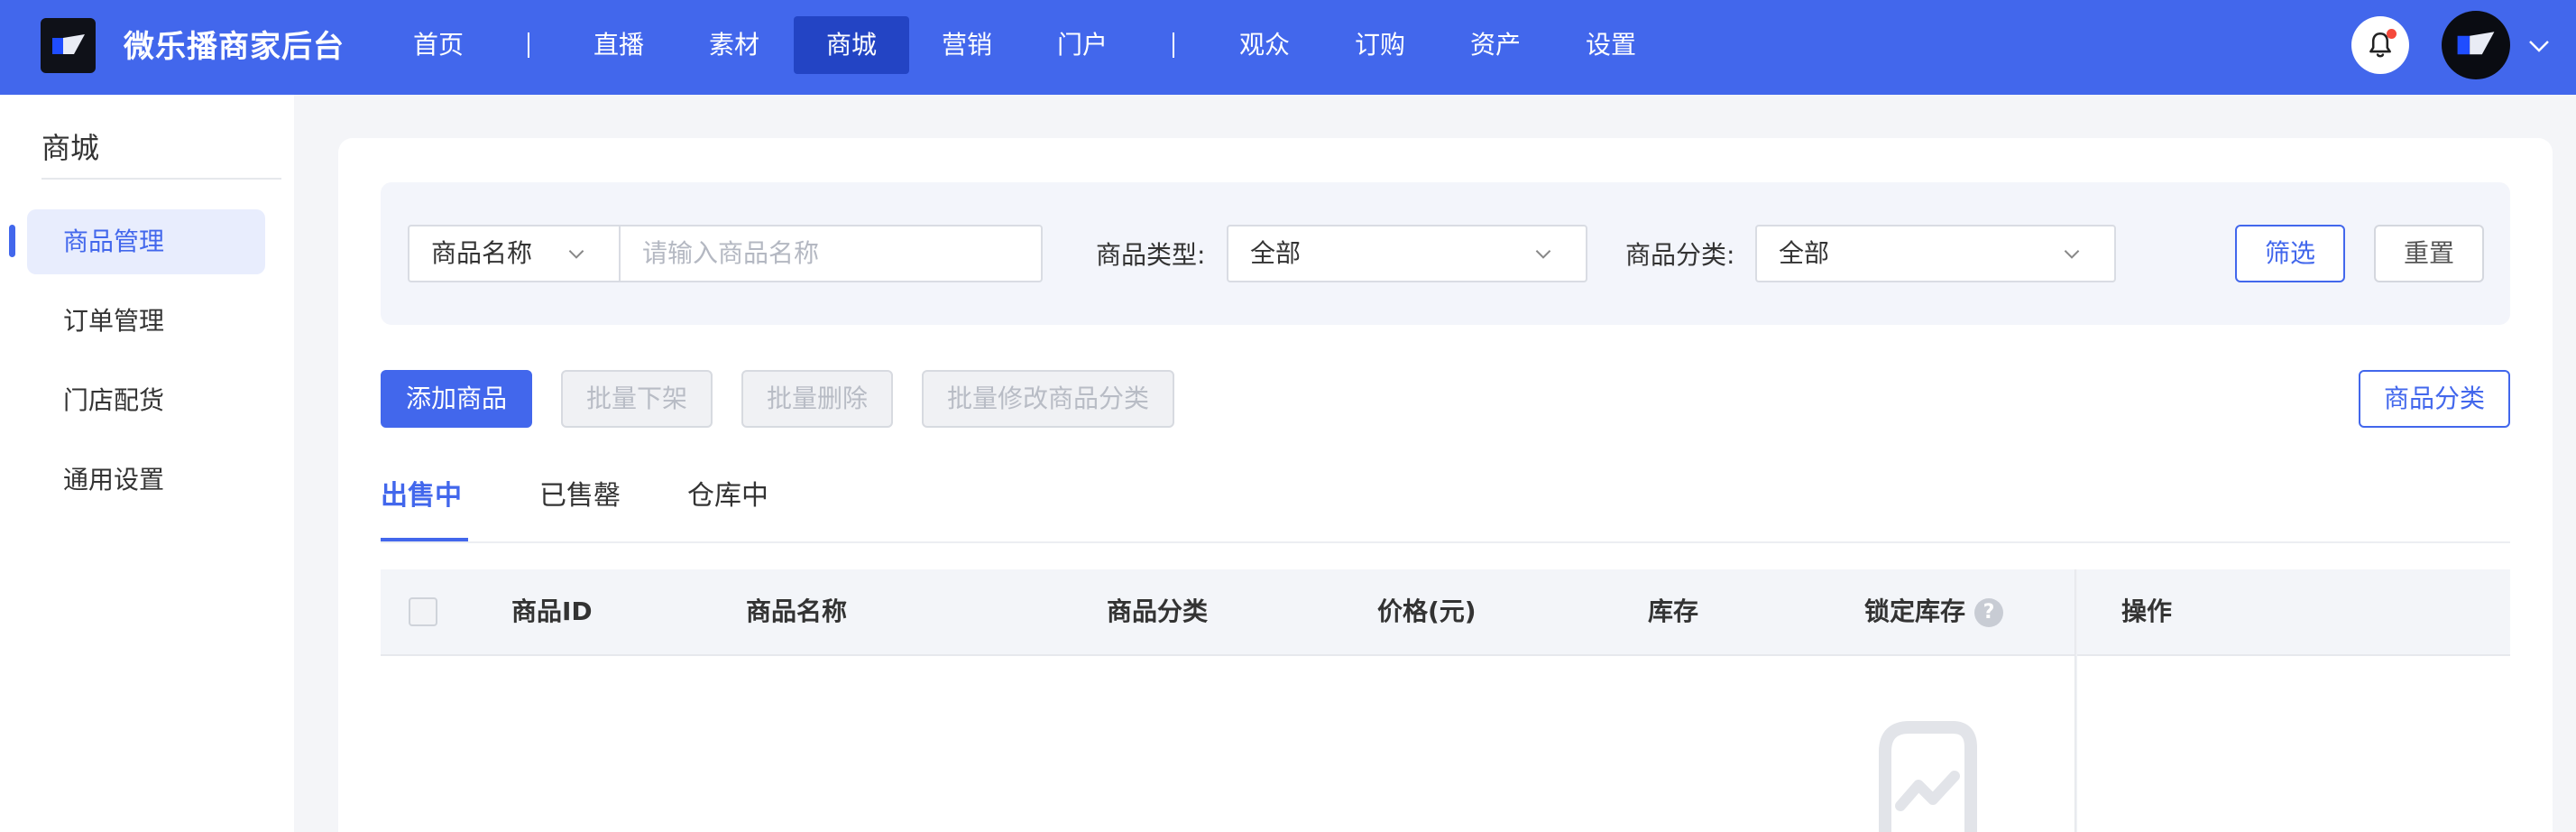 The image size is (2576, 832). What do you see at coordinates (1158, 611) in the screenshot?
I see `column-product-category: 商品分类` at bounding box center [1158, 611].